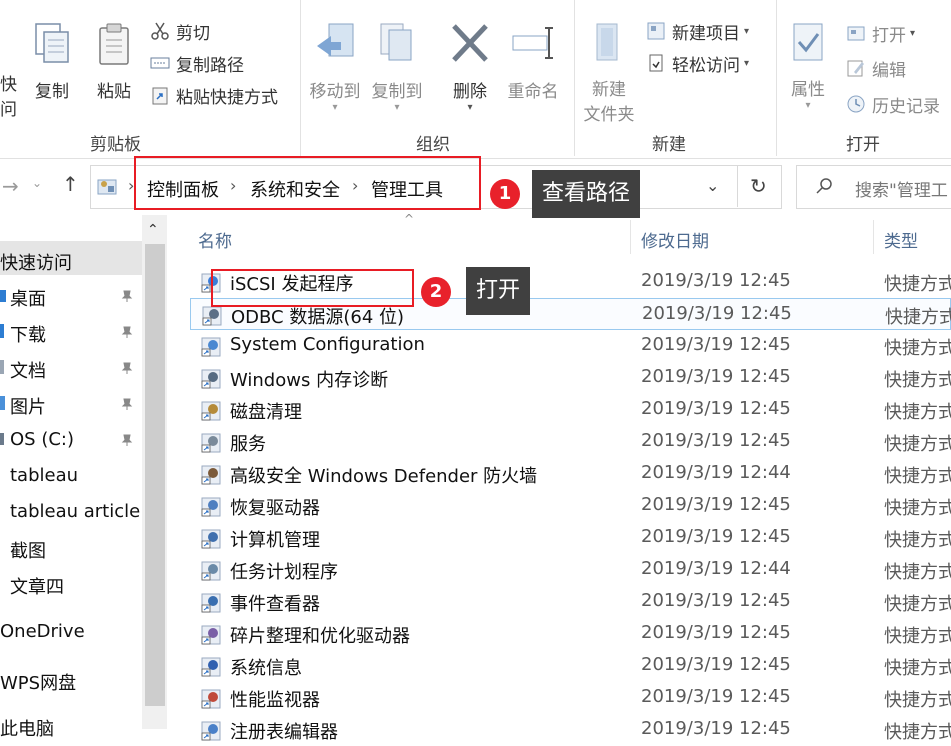 This screenshot has height=746, width=951. What do you see at coordinates (320, 636) in the screenshot?
I see `file-name: 碎片整理和优化驱动器` at bounding box center [320, 636].